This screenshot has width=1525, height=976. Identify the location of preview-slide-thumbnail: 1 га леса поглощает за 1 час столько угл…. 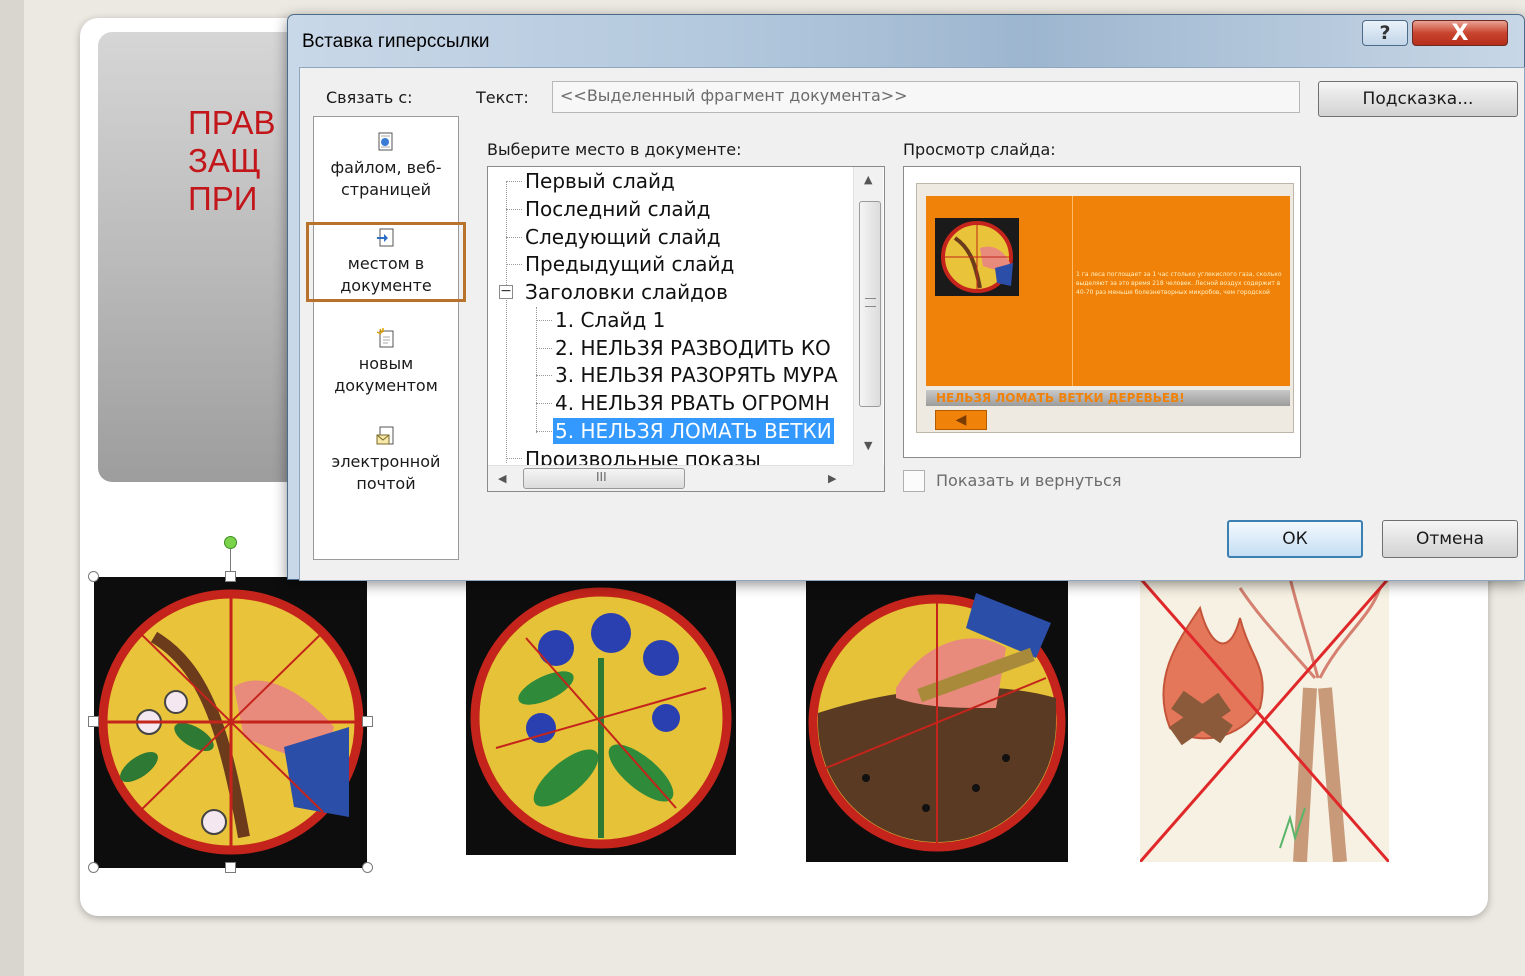
(1105, 308).